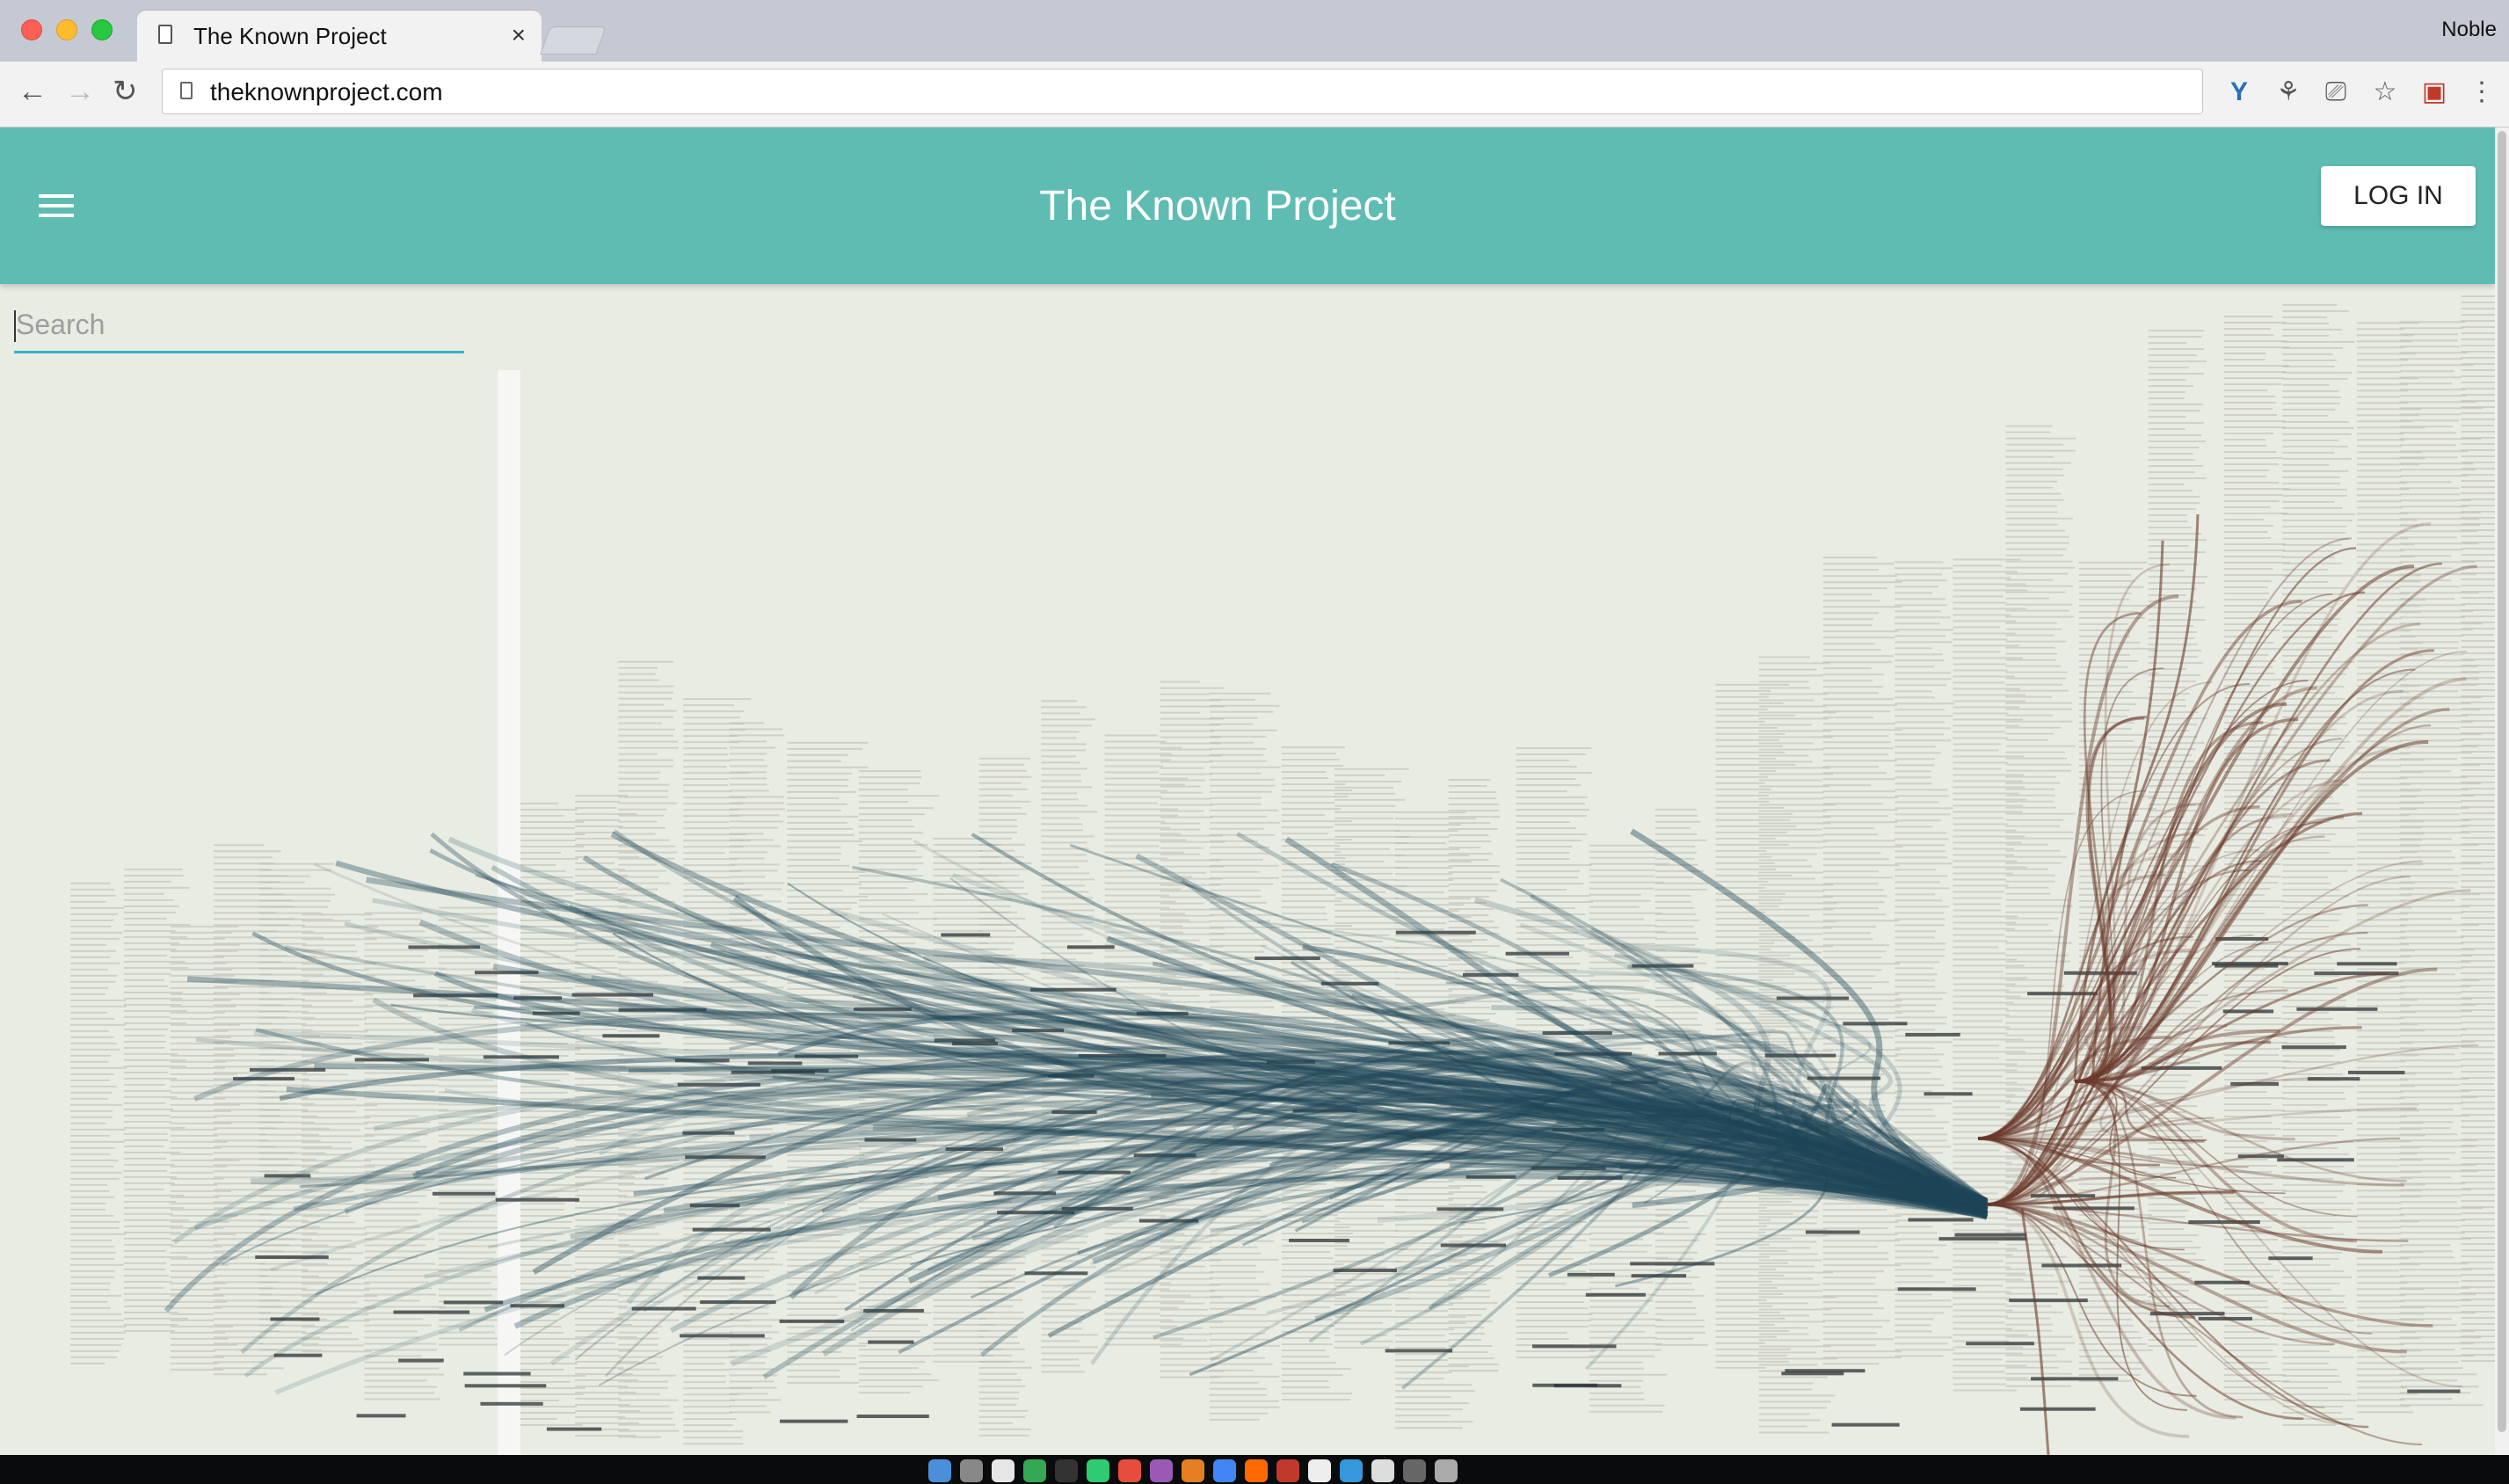  I want to click on evernote-icon: ⚘, so click(2288, 92).